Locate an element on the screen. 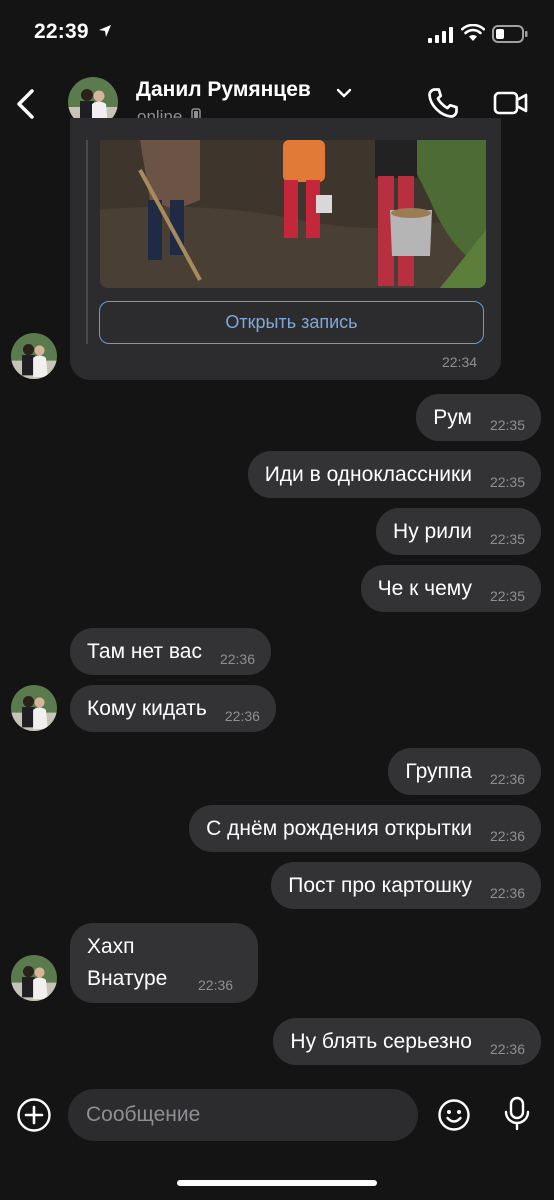 The image size is (554, 1200). post-timestamp: 22:34 is located at coordinates (460, 362).